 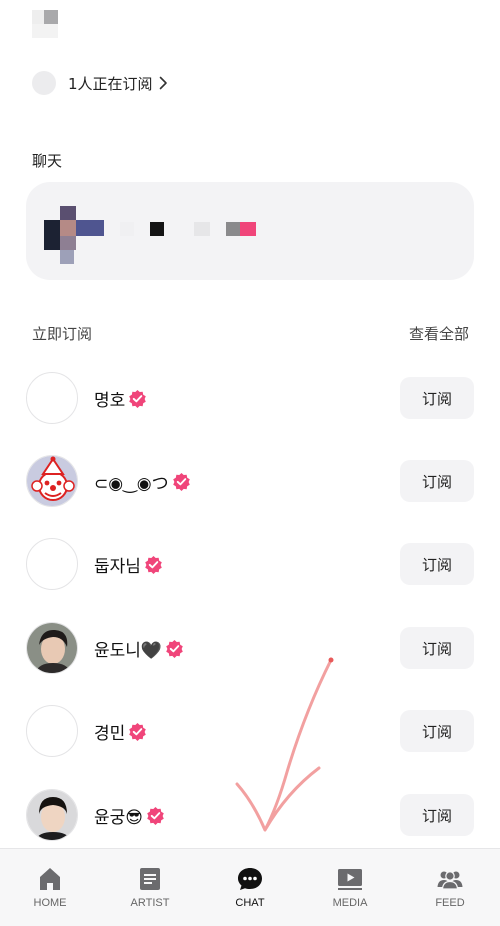 I want to click on artist-name: ⊂◉‿◉つ, so click(x=131, y=483).